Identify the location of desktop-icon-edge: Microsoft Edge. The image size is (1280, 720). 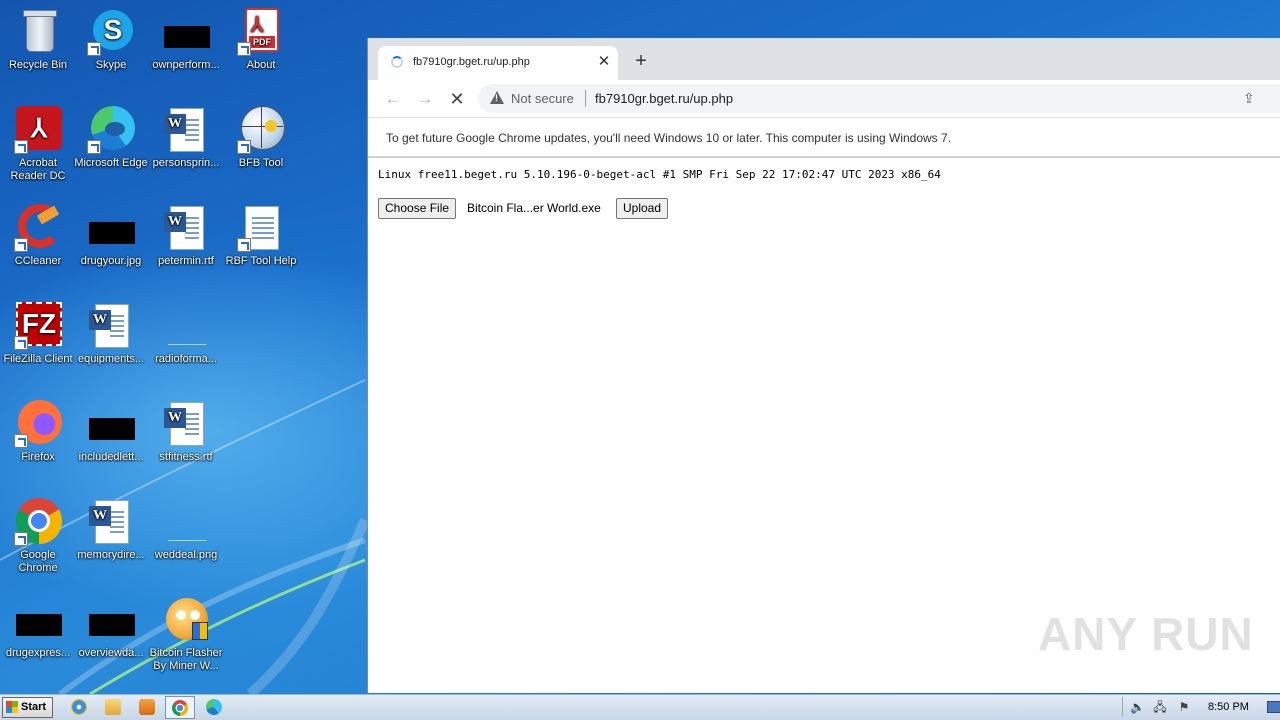
(111, 138).